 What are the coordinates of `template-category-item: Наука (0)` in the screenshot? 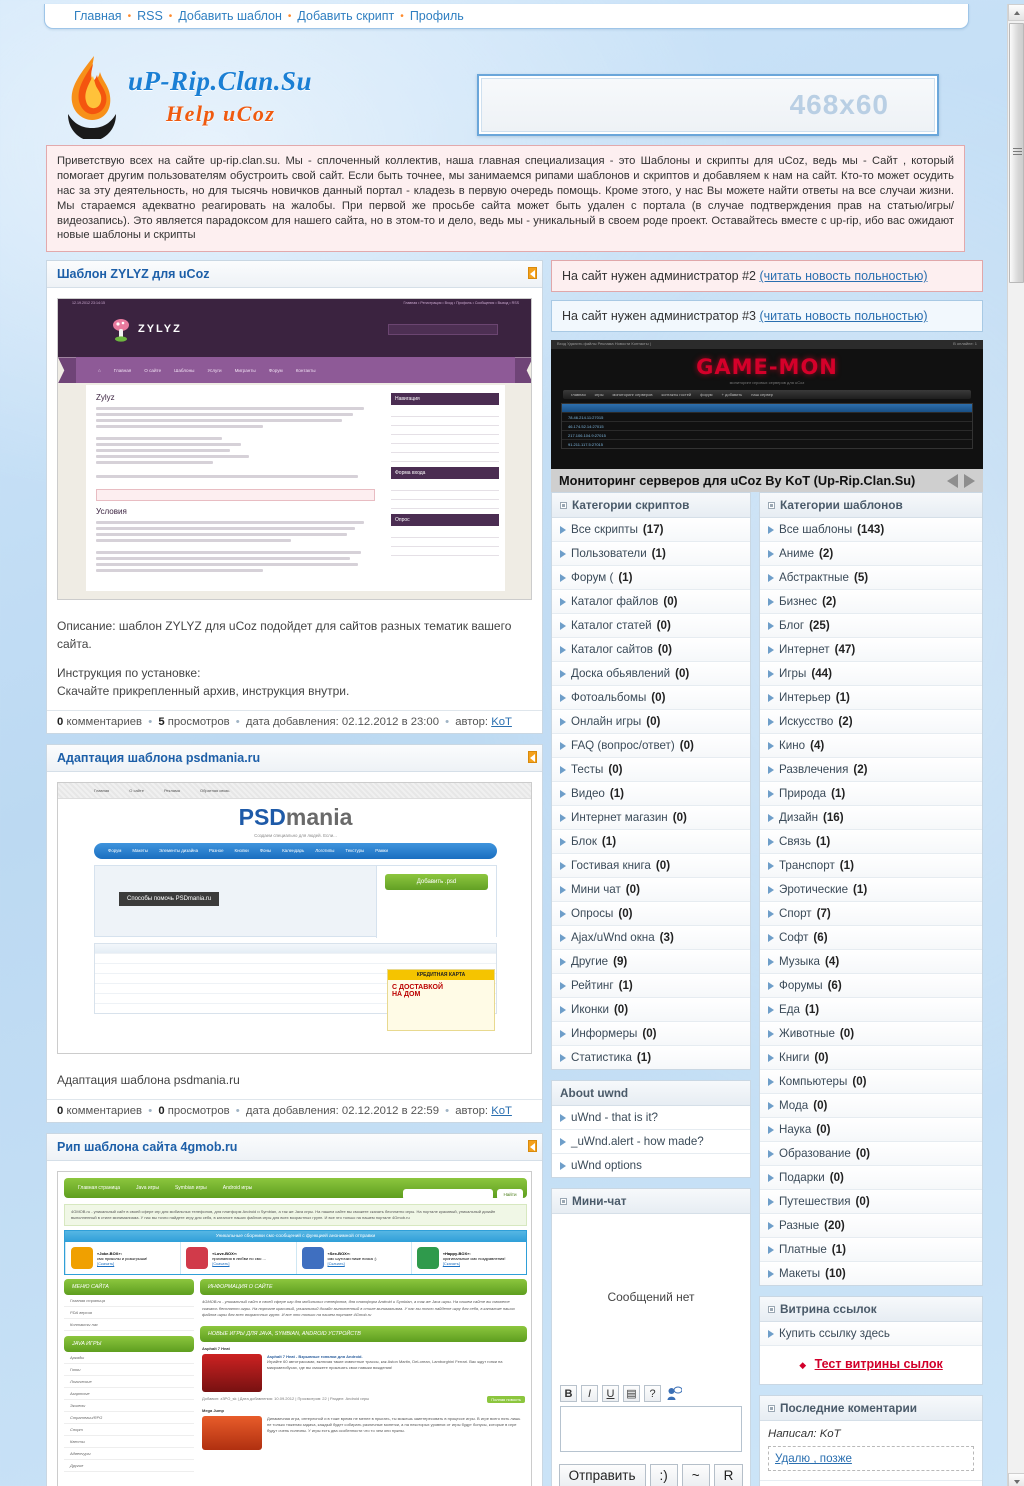 It's located at (871, 1130).